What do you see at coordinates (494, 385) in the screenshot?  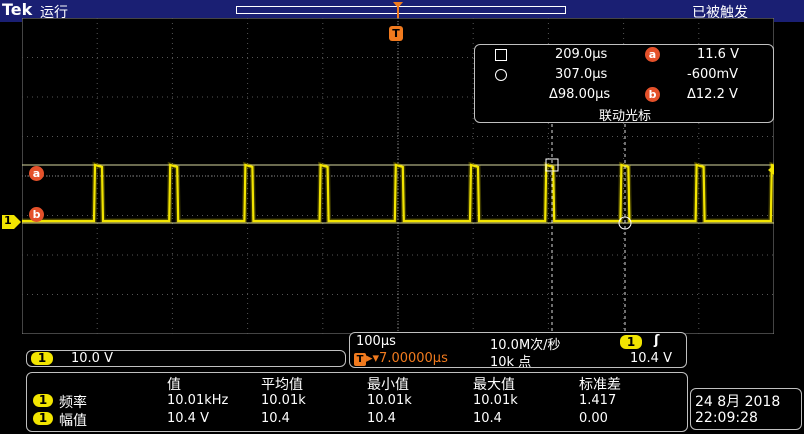 I see `meas-header-max: 最大值` at bounding box center [494, 385].